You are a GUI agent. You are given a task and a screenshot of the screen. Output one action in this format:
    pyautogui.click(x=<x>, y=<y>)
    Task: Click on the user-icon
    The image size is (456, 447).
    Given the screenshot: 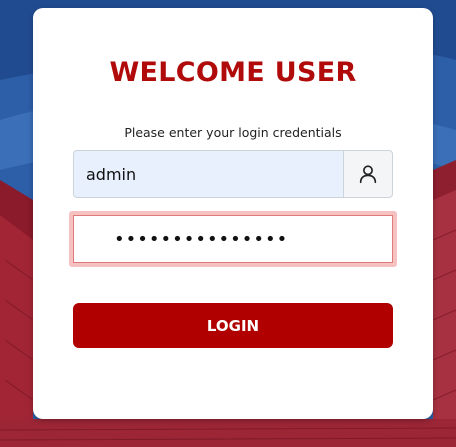 What is the action you would take?
    pyautogui.click(x=368, y=174)
    